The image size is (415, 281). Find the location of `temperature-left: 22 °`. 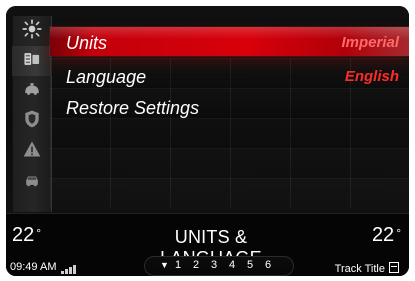

temperature-left: 22 ° is located at coordinates (26, 235).